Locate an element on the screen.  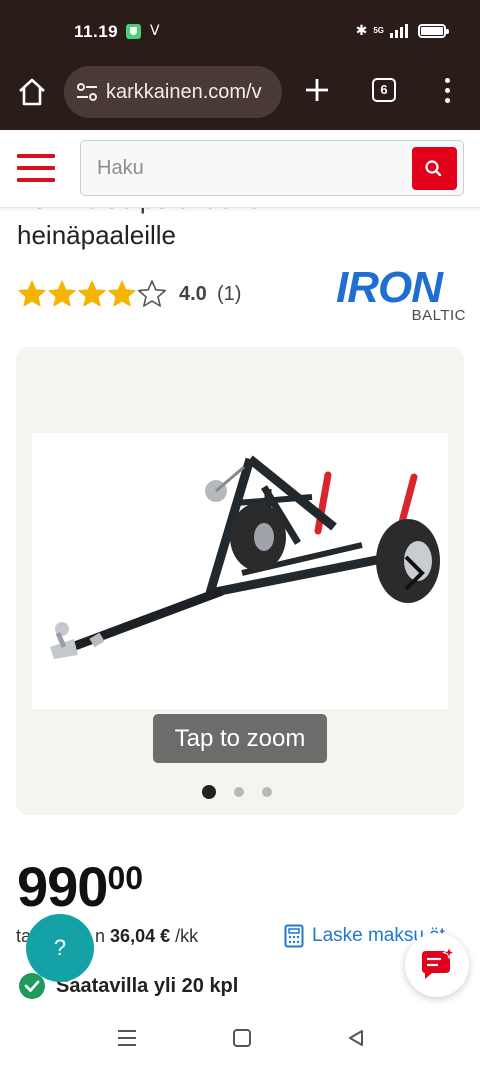
search-icon is located at coordinates (433, 168).